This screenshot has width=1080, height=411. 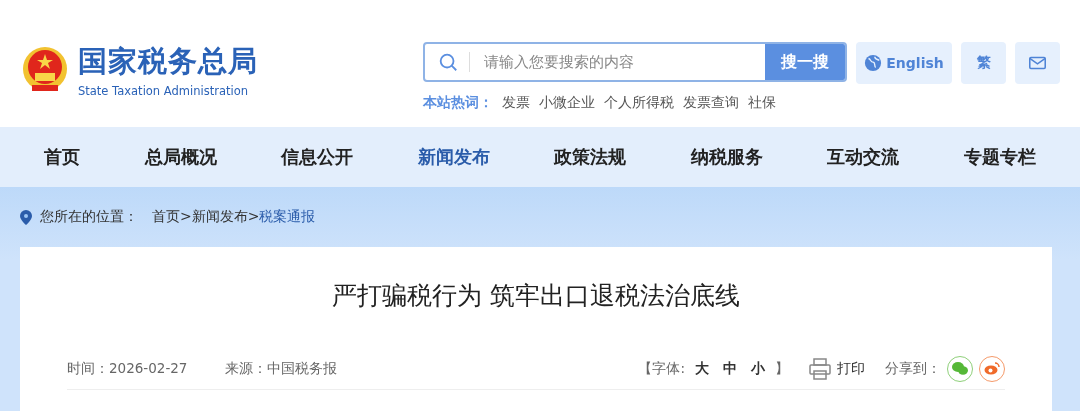 I want to click on share-label: 分享到：, so click(x=913, y=368).